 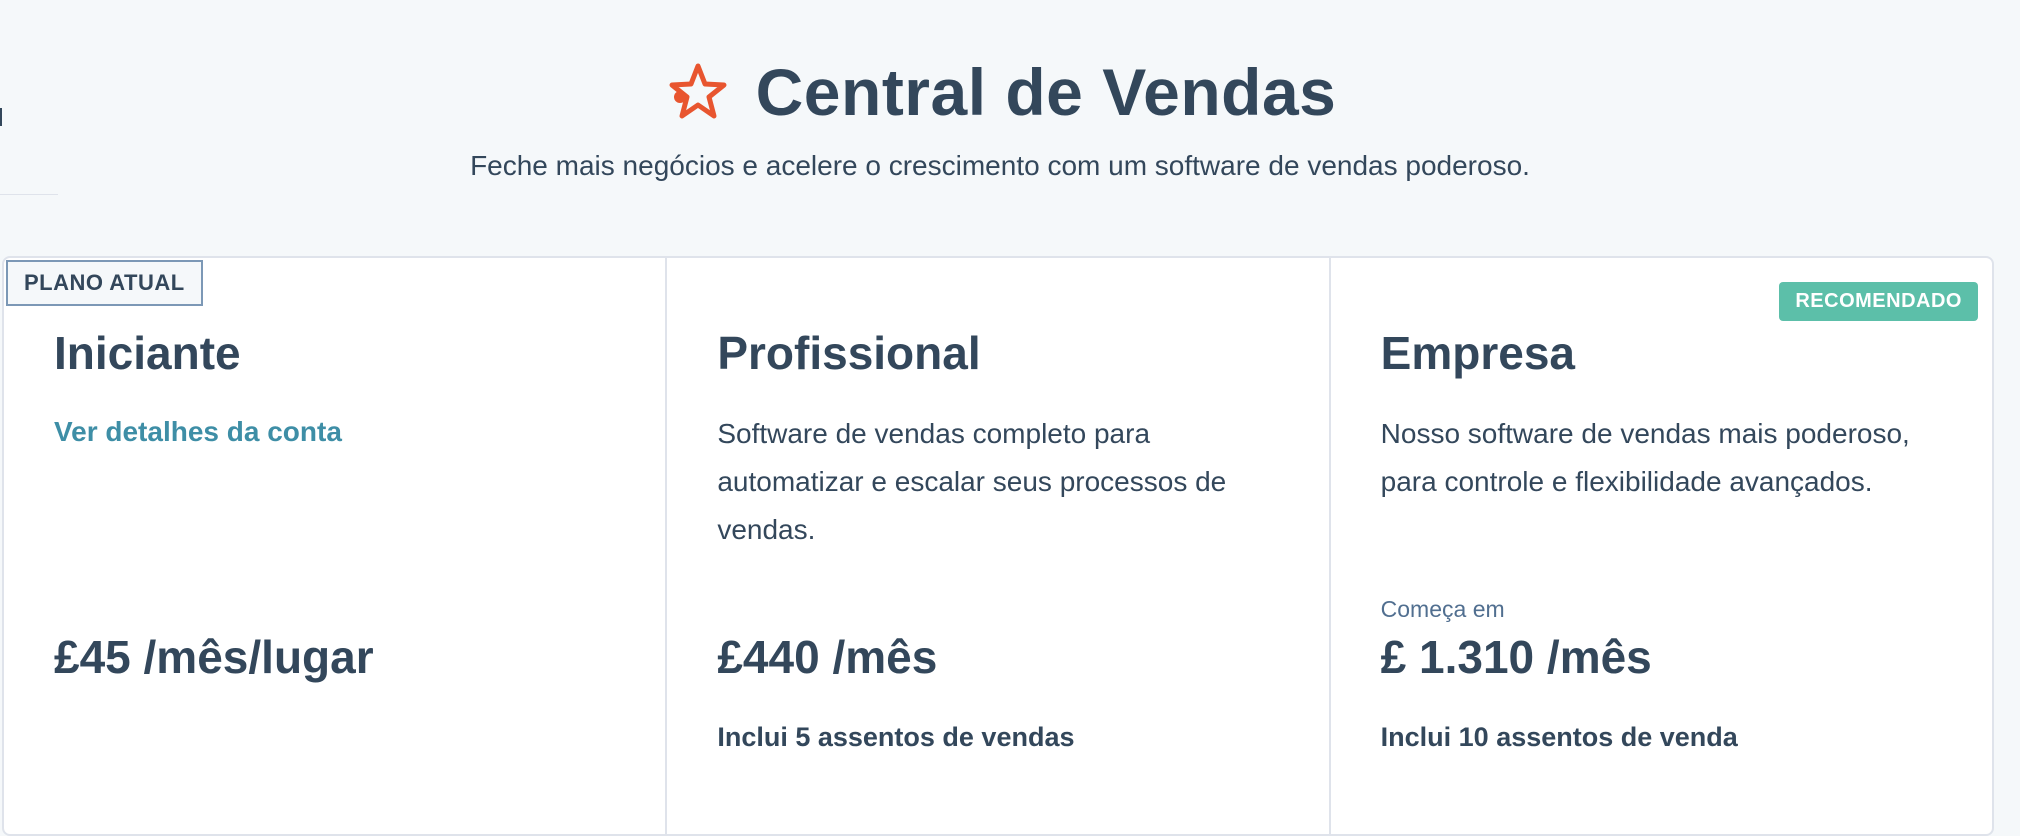 I want to click on plan-name: Profissional, so click(x=849, y=353).